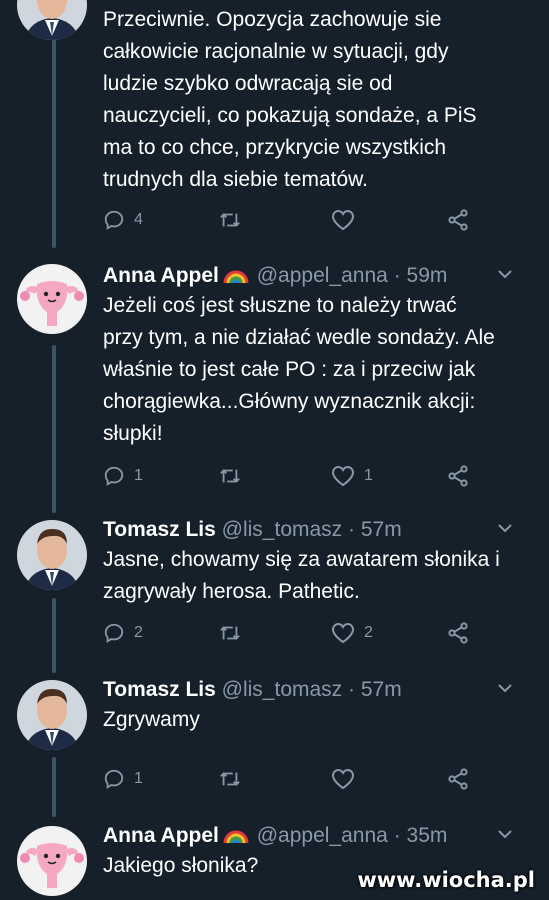 The width and height of the screenshot is (549, 900). What do you see at coordinates (427, 835) in the screenshot?
I see `tweet-time: 35m` at bounding box center [427, 835].